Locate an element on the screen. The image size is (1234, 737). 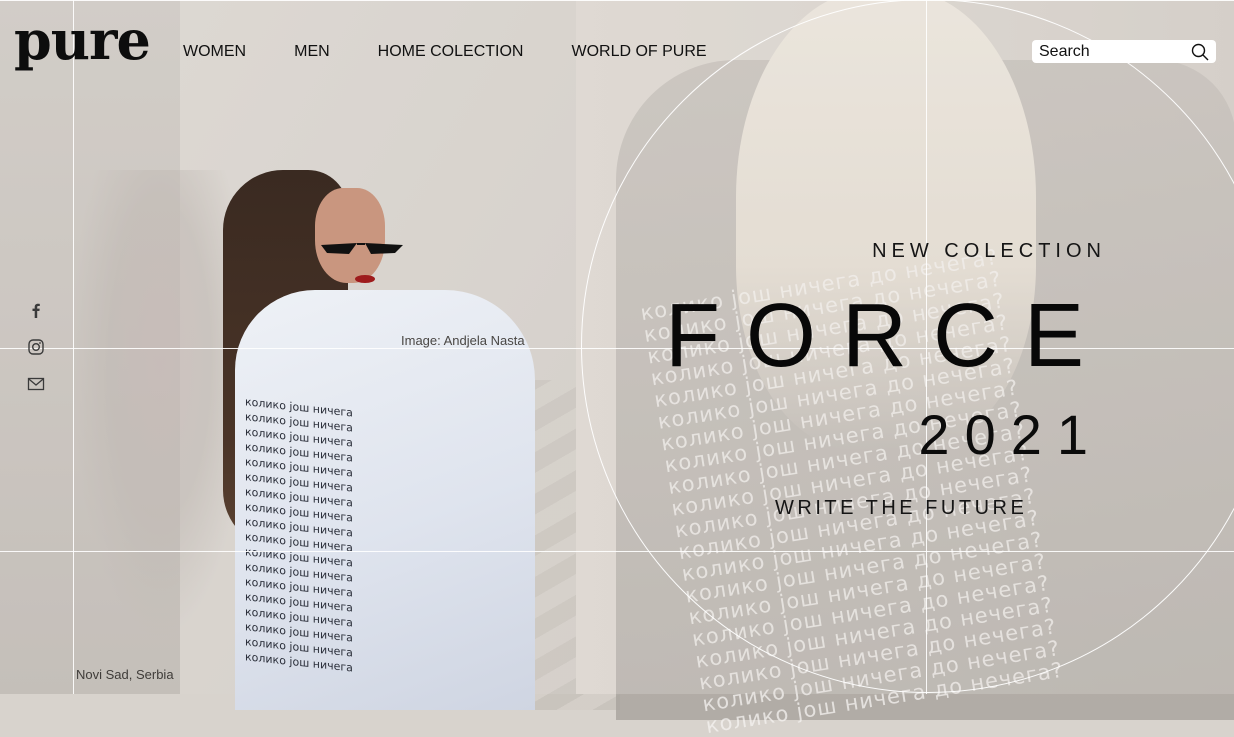
nav-item-world-of-pure: WORLD OF PURE is located at coordinates (638, 52).